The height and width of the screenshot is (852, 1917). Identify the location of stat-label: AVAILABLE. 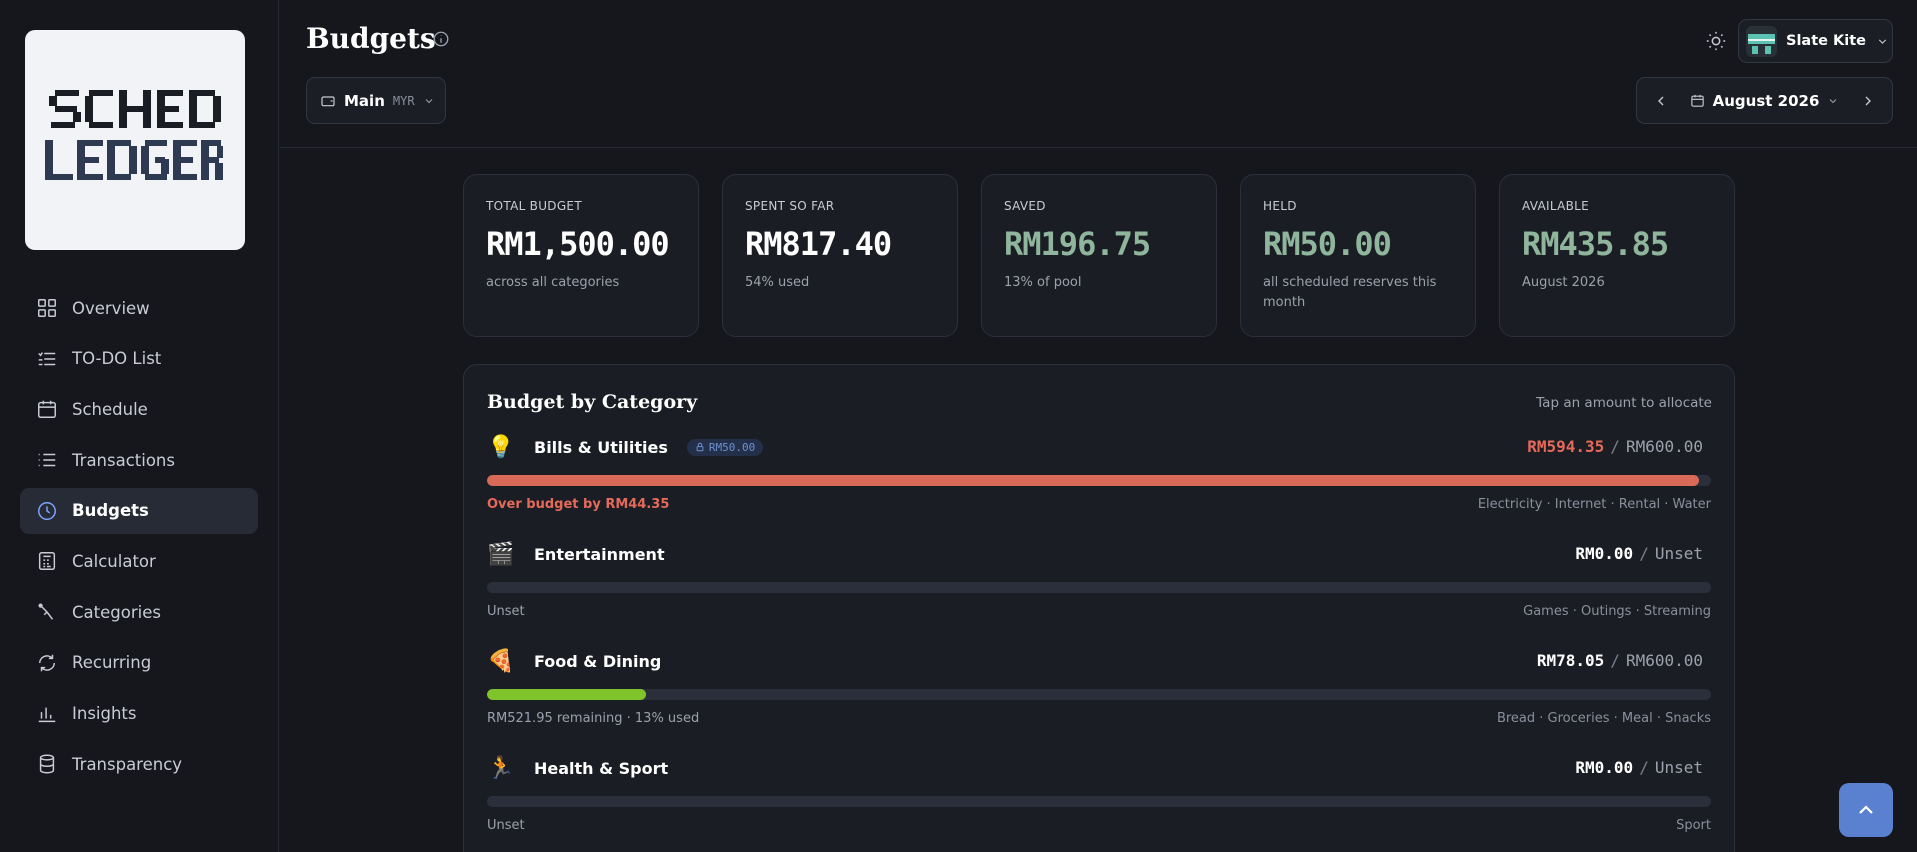
(1556, 206).